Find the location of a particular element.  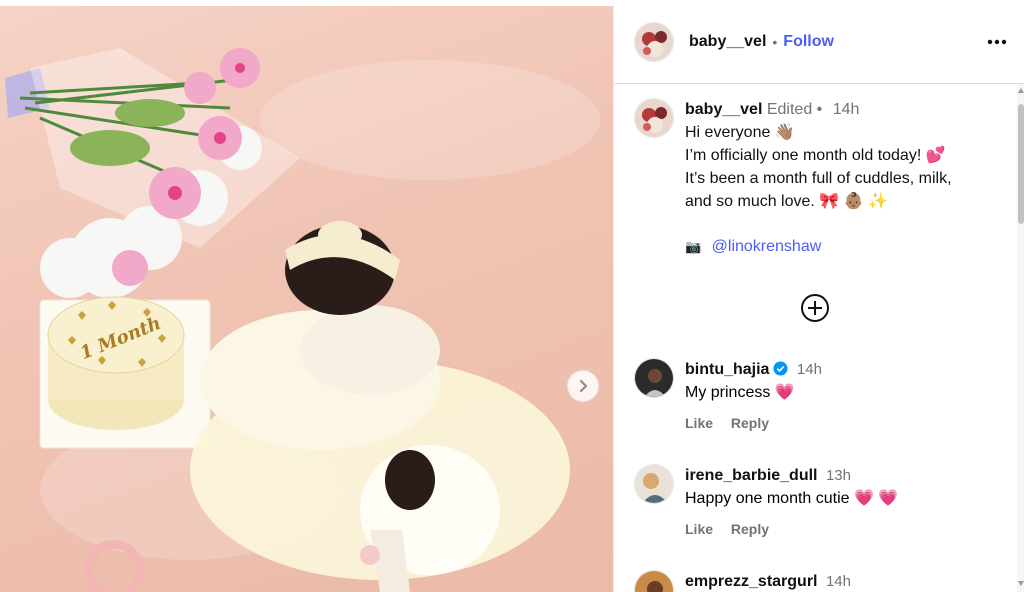

credit-mention-link: @linokrenshaw is located at coordinates (767, 246).